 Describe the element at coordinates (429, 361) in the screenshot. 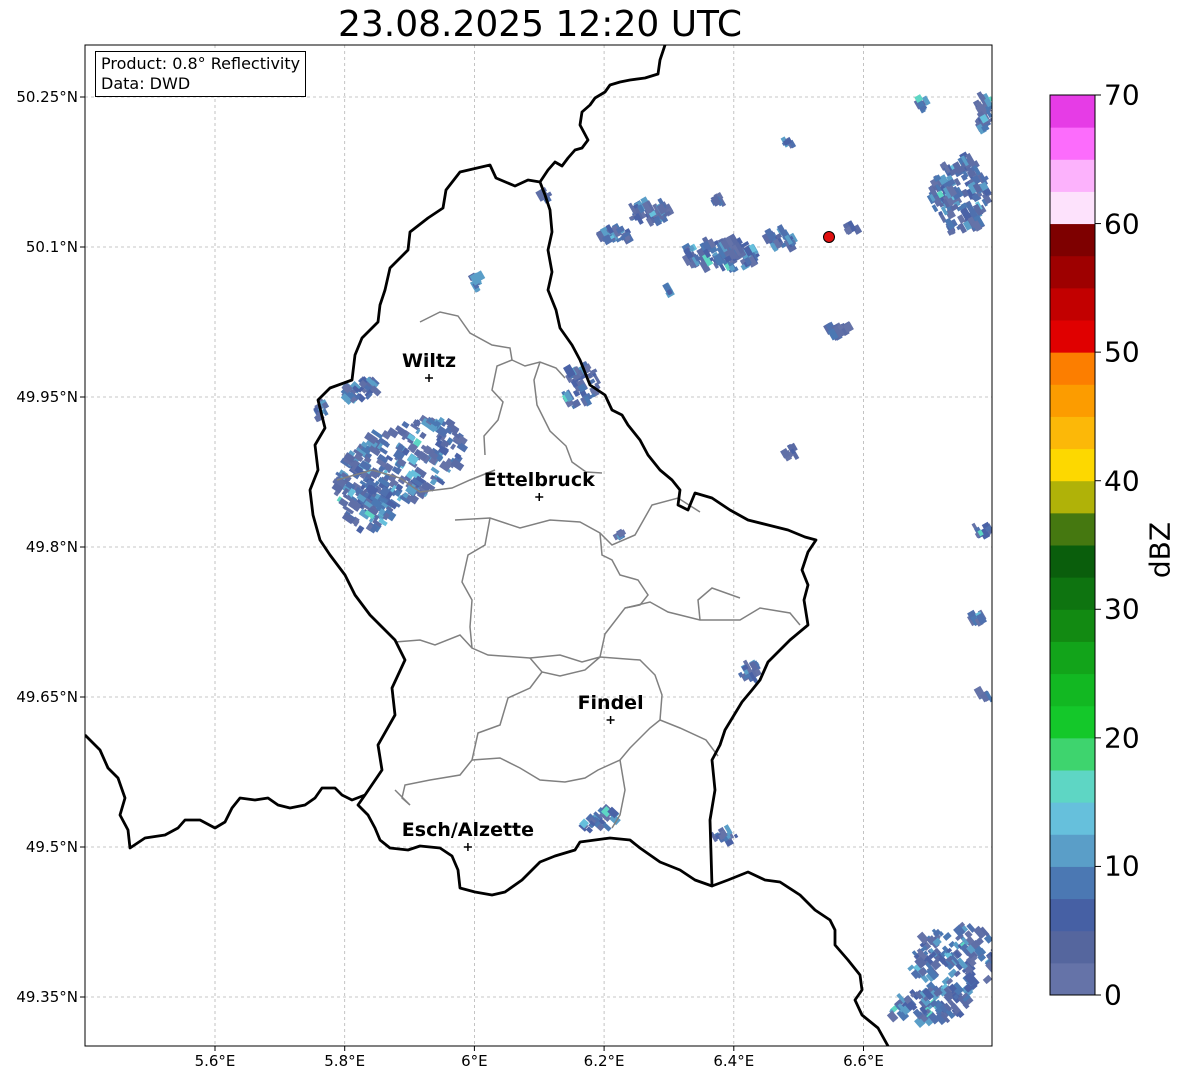

I see `city-label: Wiltz` at that location.